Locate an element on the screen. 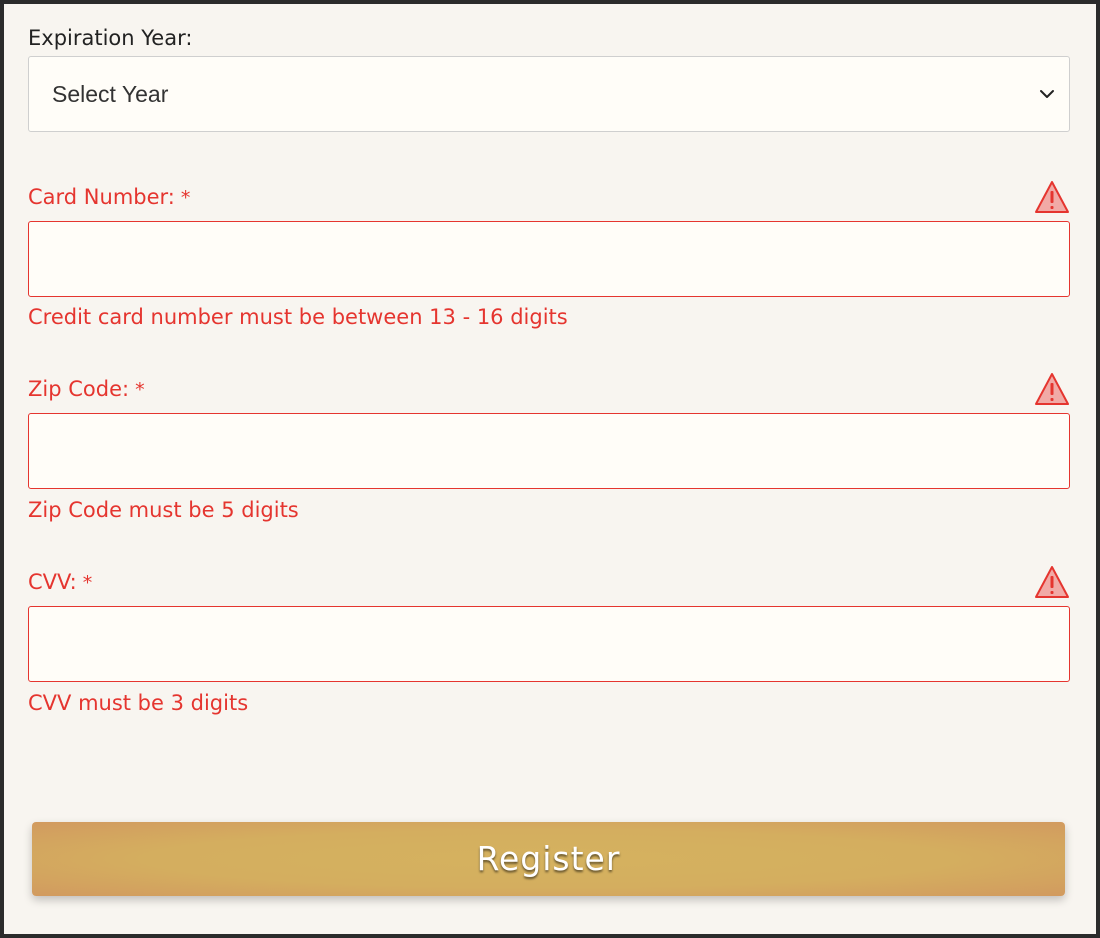 This screenshot has width=1100, height=938. card-number-label-row: Card Number: * is located at coordinates (549, 197).